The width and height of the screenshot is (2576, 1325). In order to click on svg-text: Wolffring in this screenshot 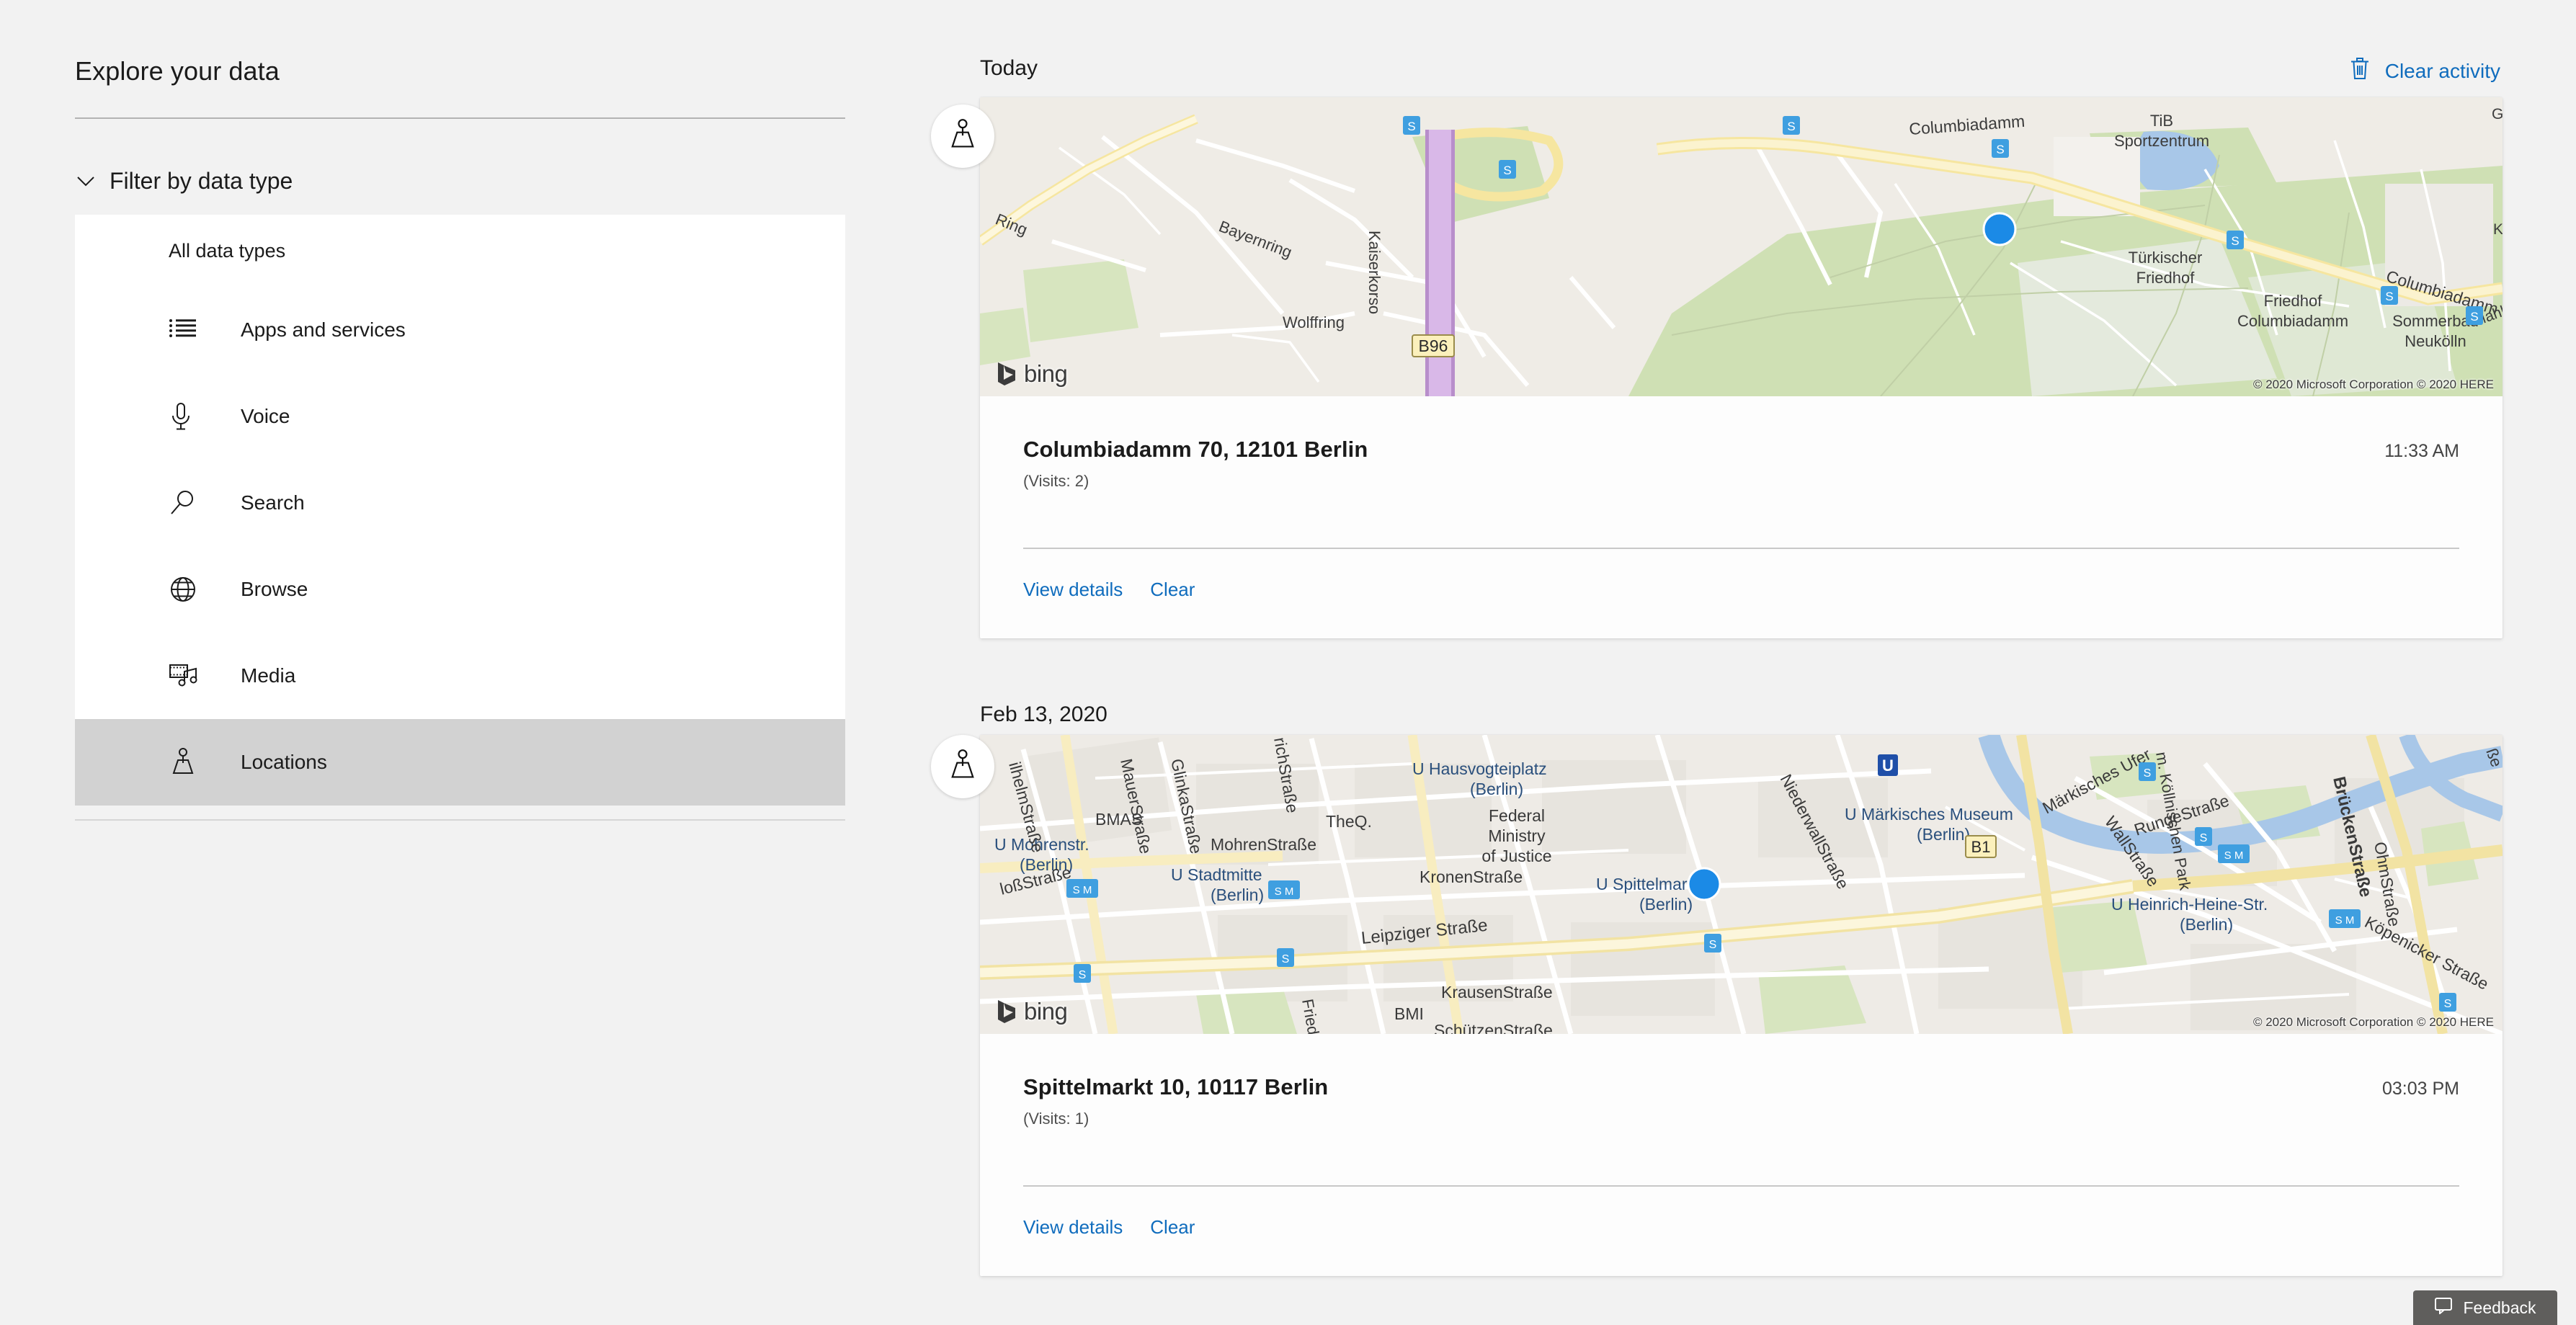, I will do `click(1314, 322)`.